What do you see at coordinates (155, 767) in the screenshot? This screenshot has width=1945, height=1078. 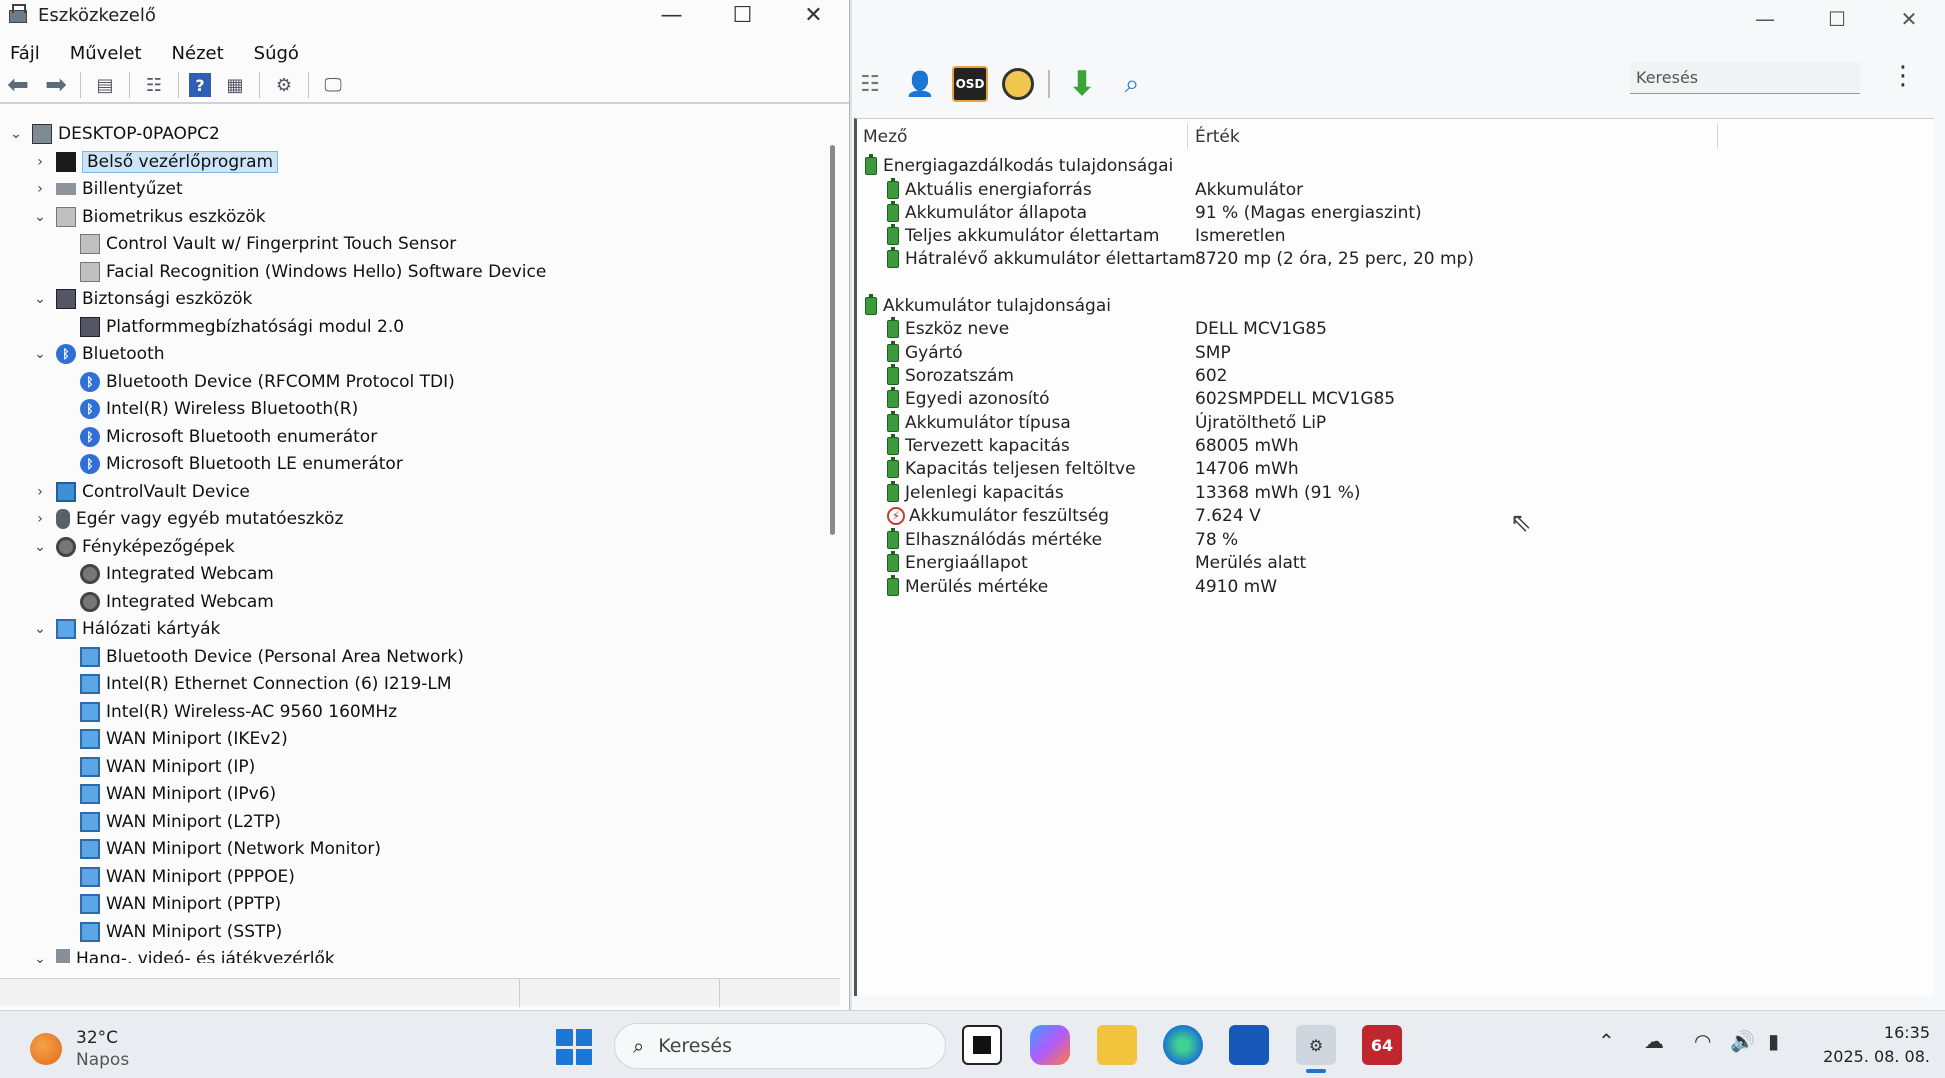 I see `tree-node: WAN Miniport (IP)` at bounding box center [155, 767].